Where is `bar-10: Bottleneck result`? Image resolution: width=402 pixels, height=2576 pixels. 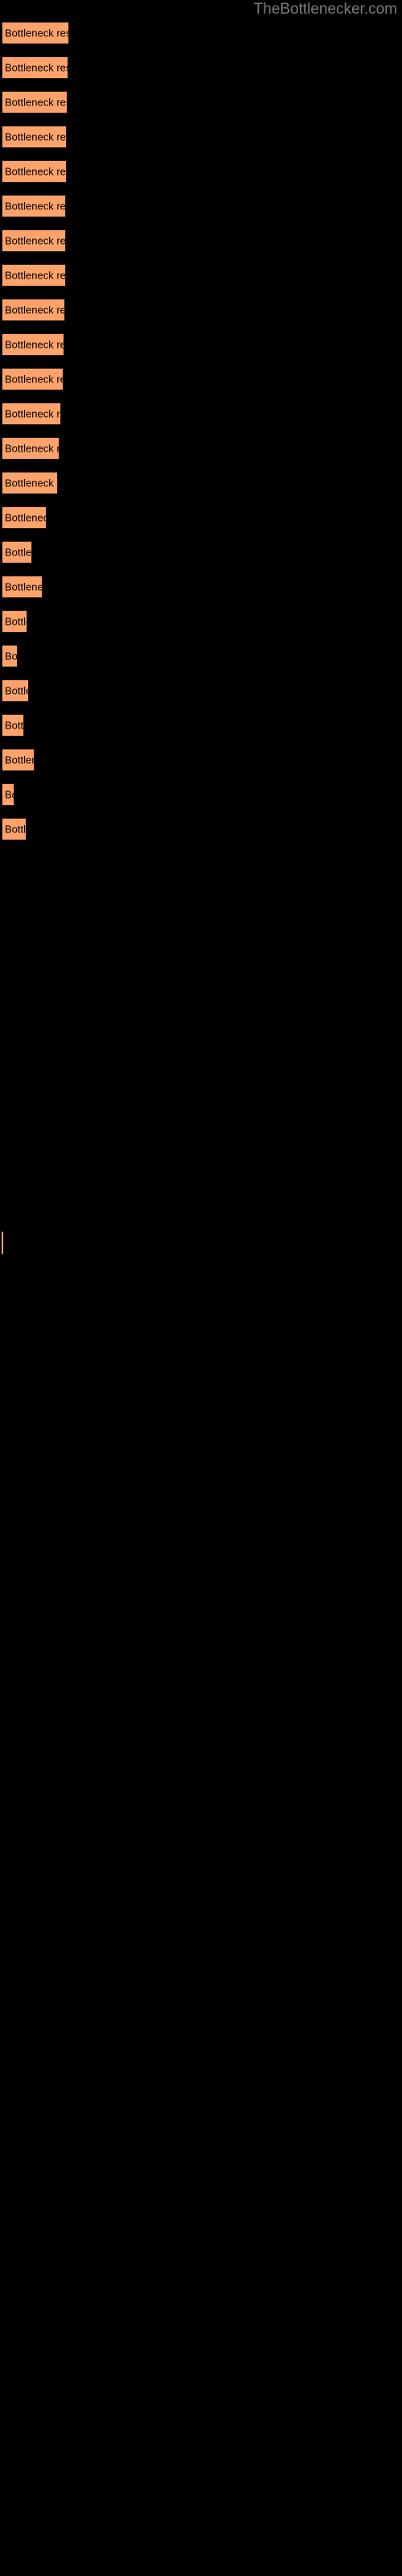
bar-10: Bottleneck result is located at coordinates (33, 379).